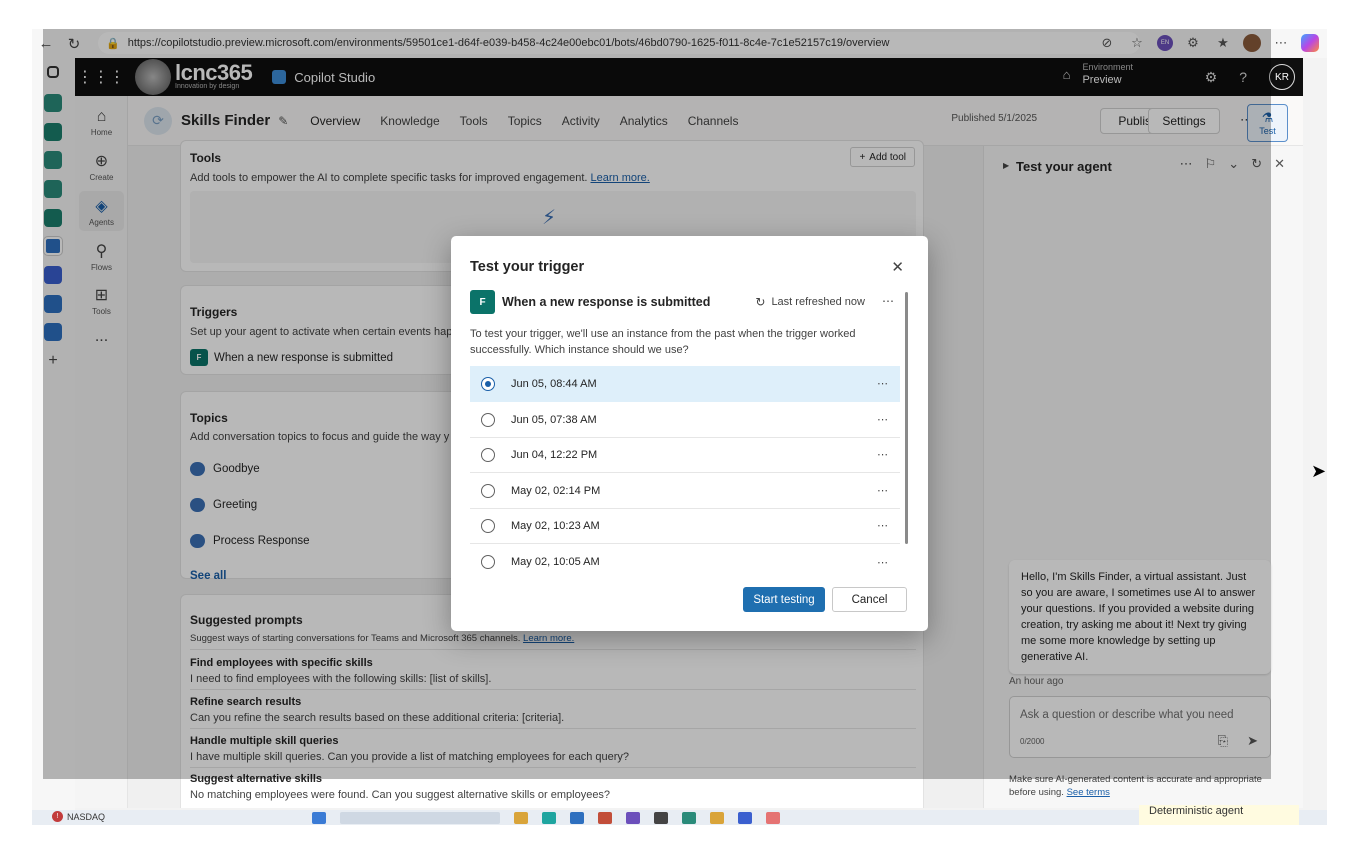 The height and width of the screenshot is (857, 1359). I want to click on dialog-title: Test your trigger, so click(527, 267).